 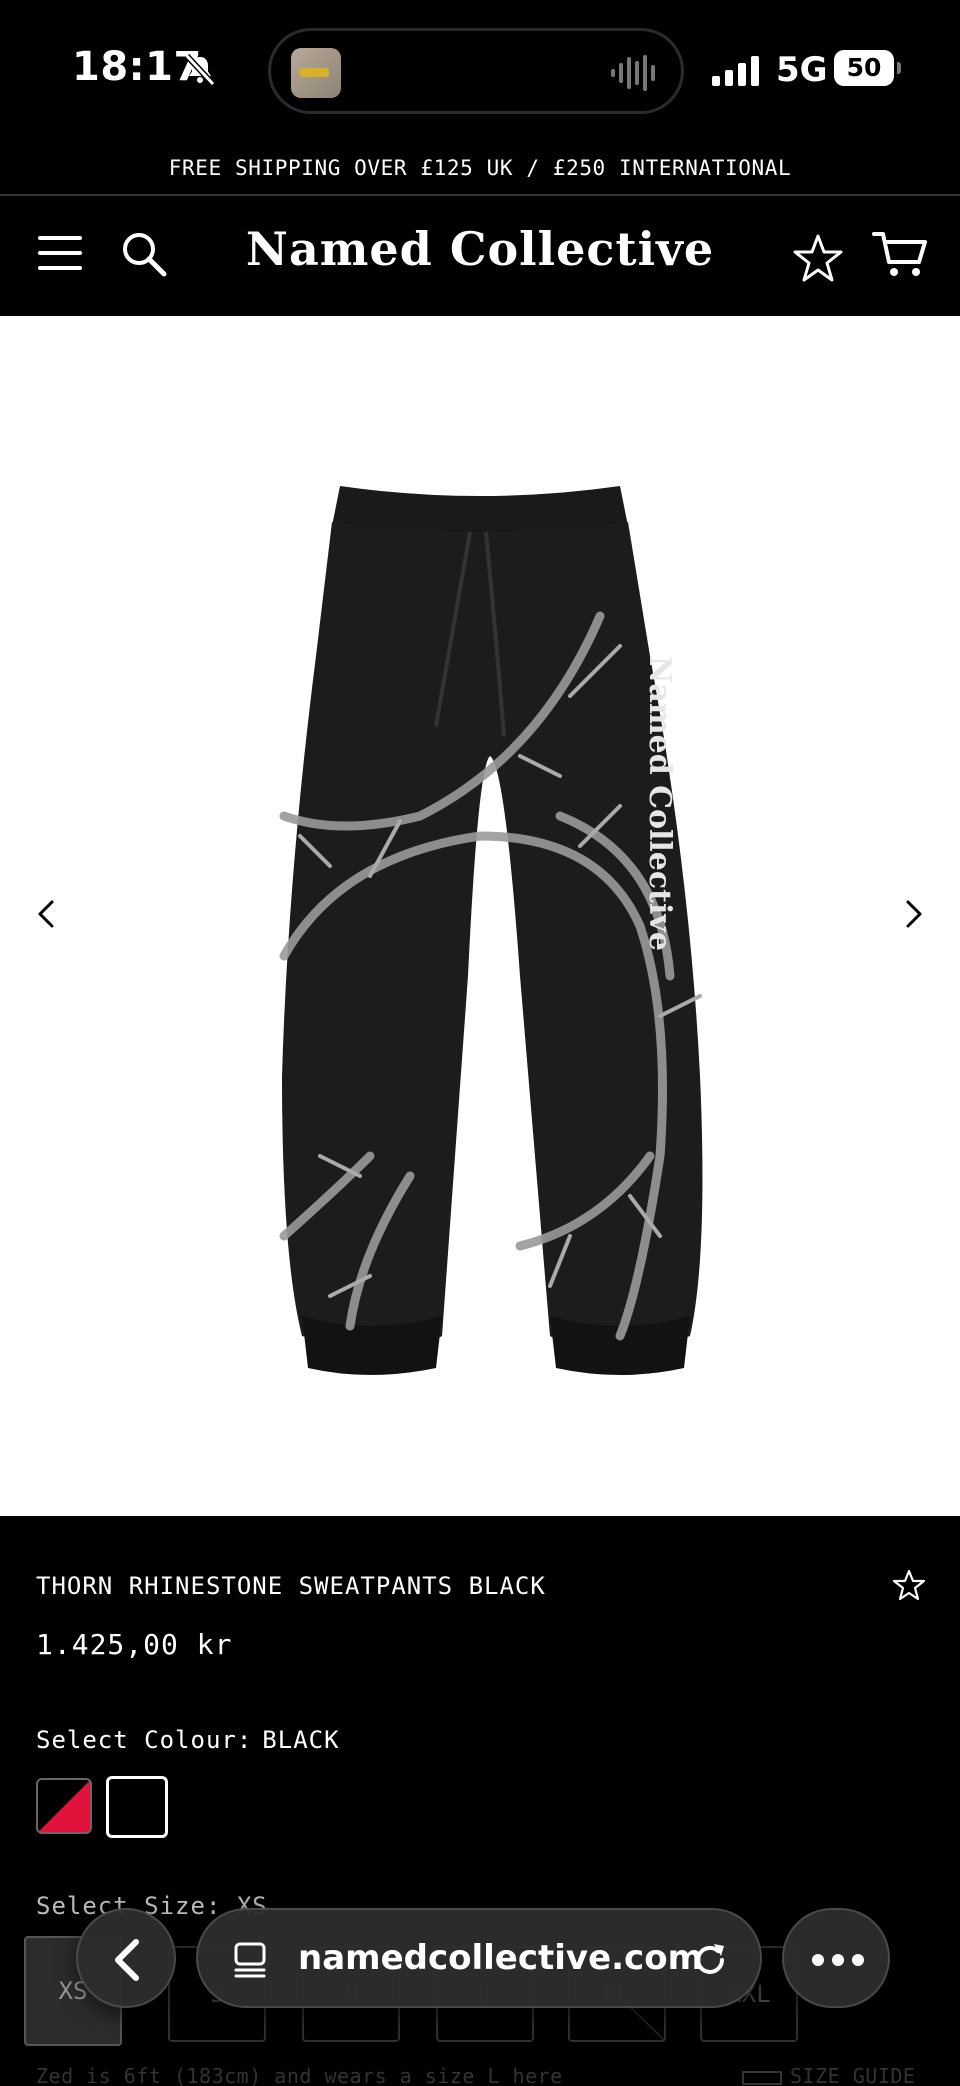 I want to click on add-to-wishlist-star-icon, so click(x=909, y=1585).